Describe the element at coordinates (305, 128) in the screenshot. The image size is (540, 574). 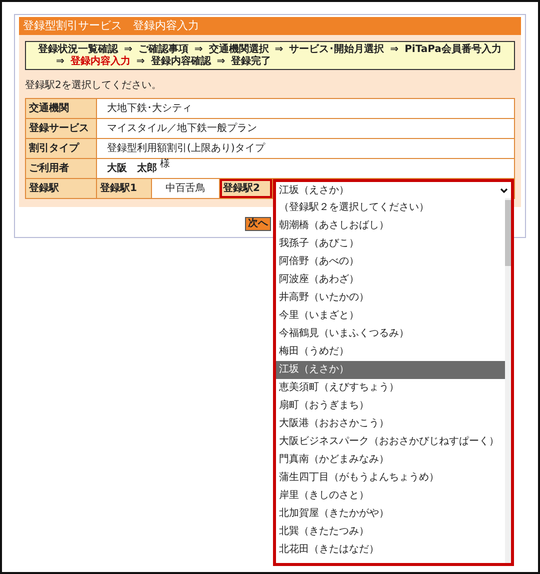
I see `row-value: マイスタイル／地下鉄一般プラン` at that location.